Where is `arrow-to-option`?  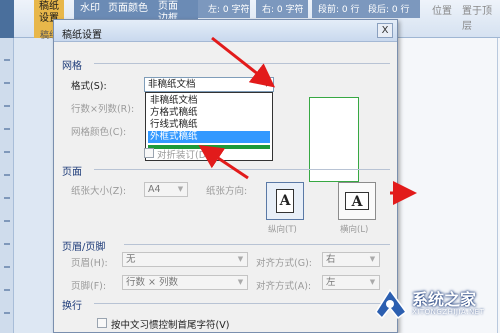 arrow-to-option is located at coordinates (223, 162).